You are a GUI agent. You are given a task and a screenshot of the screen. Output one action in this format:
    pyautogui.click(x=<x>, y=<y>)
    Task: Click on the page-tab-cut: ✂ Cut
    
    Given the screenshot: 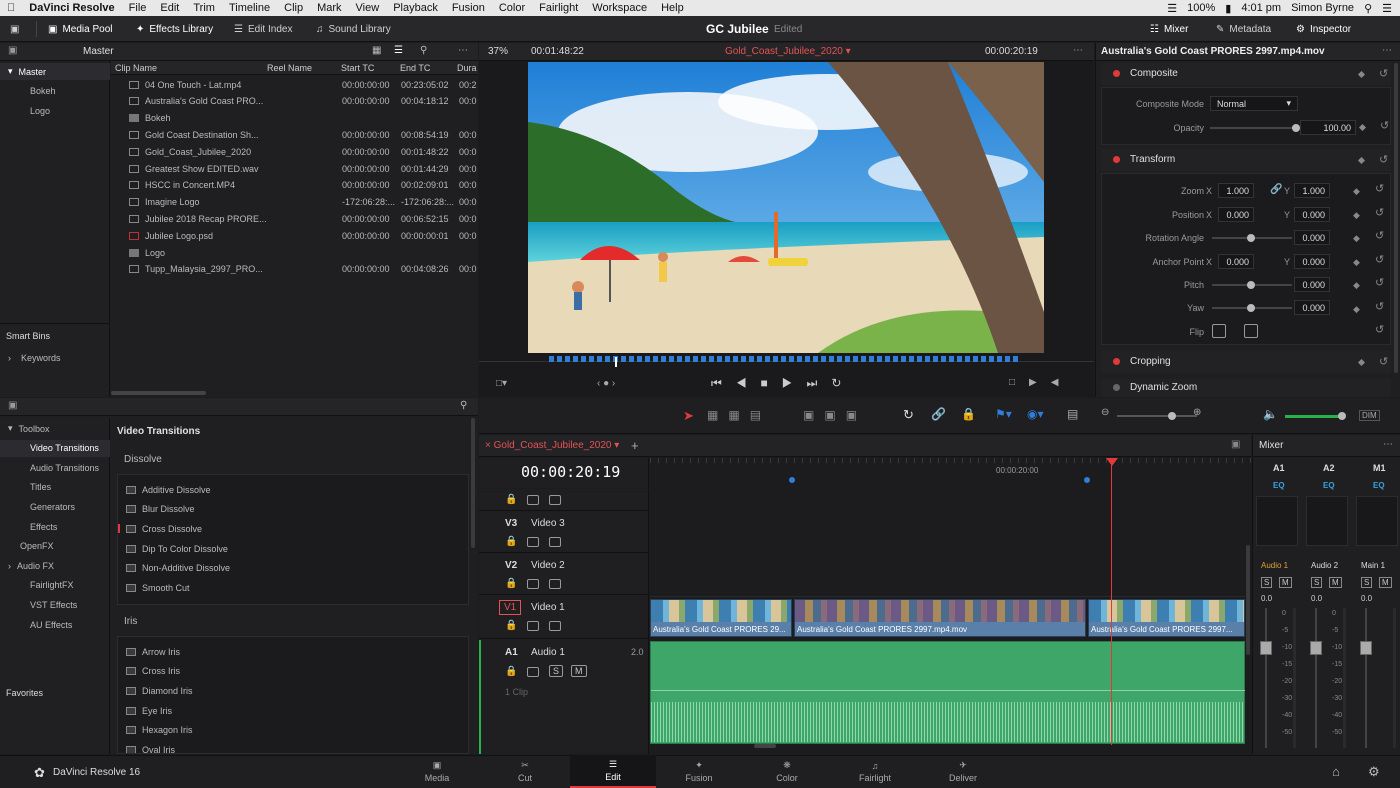 What is the action you would take?
    pyautogui.click(x=525, y=771)
    